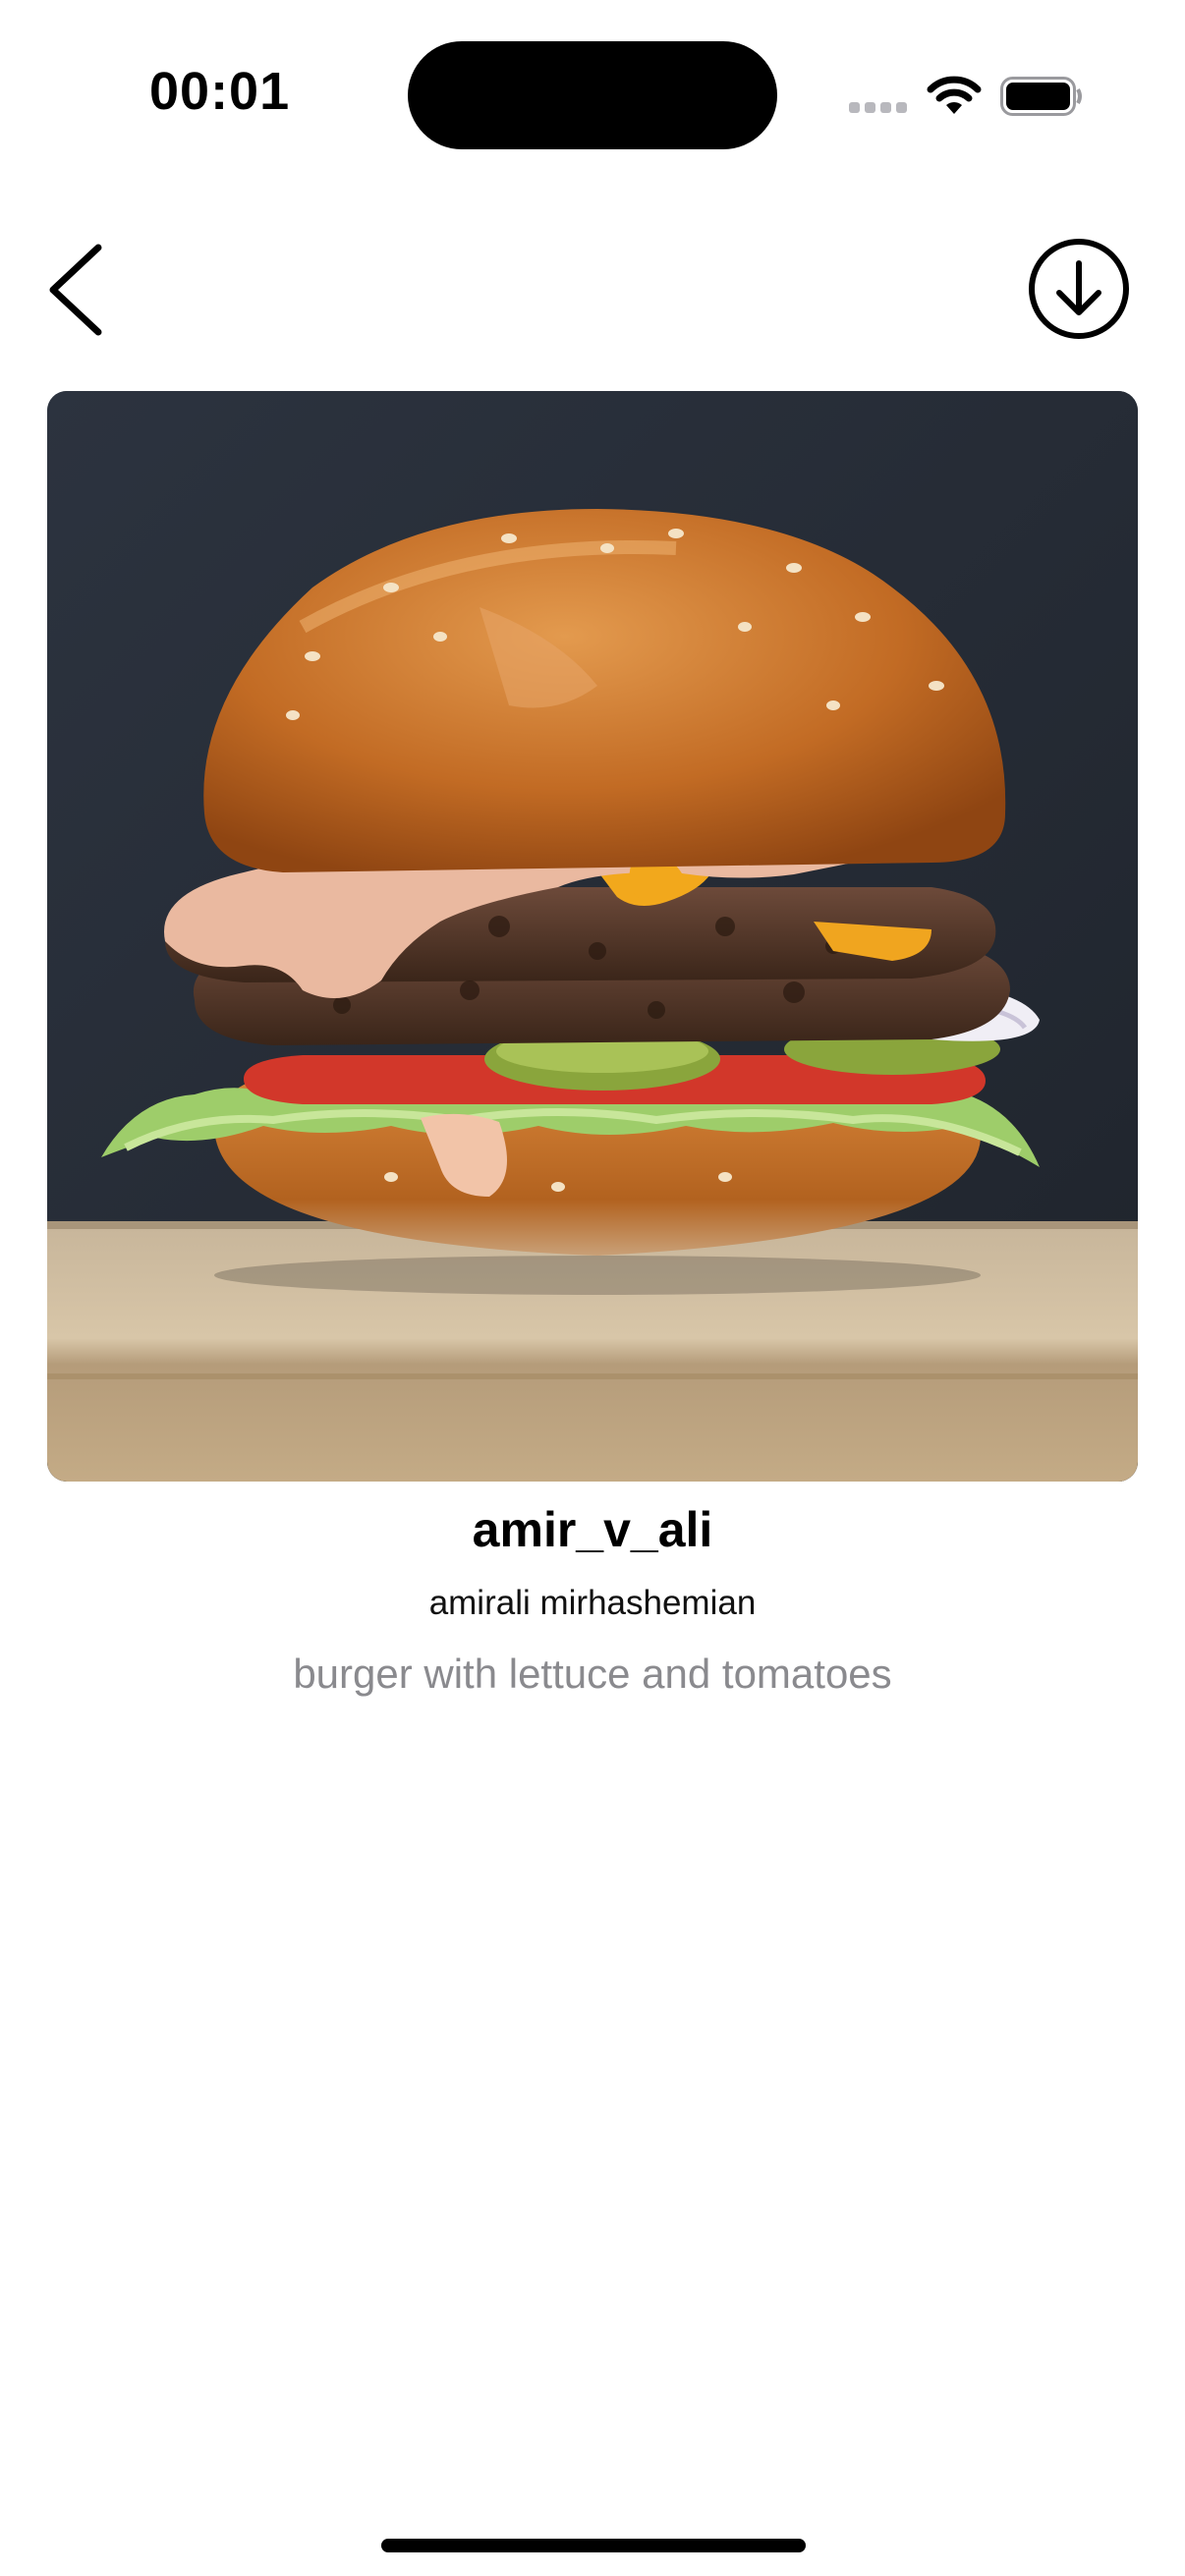 This screenshot has height=2576, width=1185. I want to click on status-time: 00:01, so click(220, 91).